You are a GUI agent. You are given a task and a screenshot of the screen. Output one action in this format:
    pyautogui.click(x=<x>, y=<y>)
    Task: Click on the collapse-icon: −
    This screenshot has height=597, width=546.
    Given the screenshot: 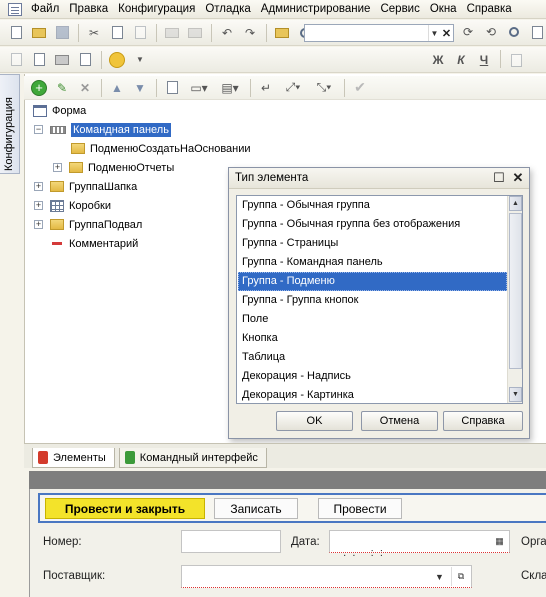 What is the action you would take?
    pyautogui.click(x=38, y=129)
    